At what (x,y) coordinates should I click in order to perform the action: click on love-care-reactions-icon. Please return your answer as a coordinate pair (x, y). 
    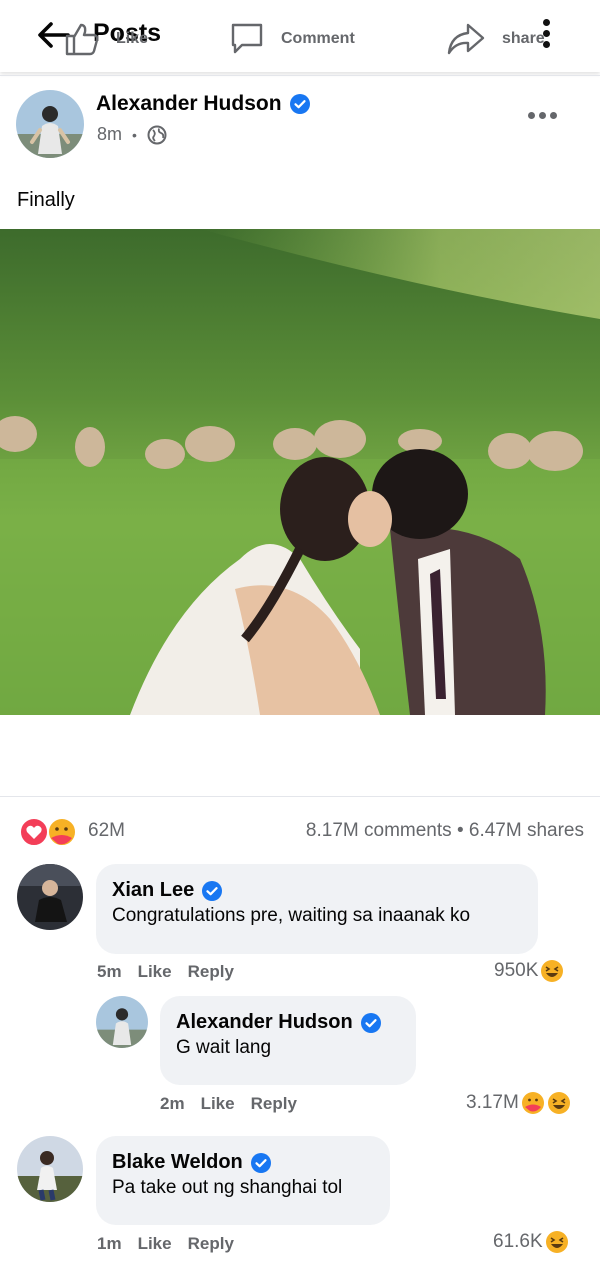
    Looking at the image, I should click on (48, 832).